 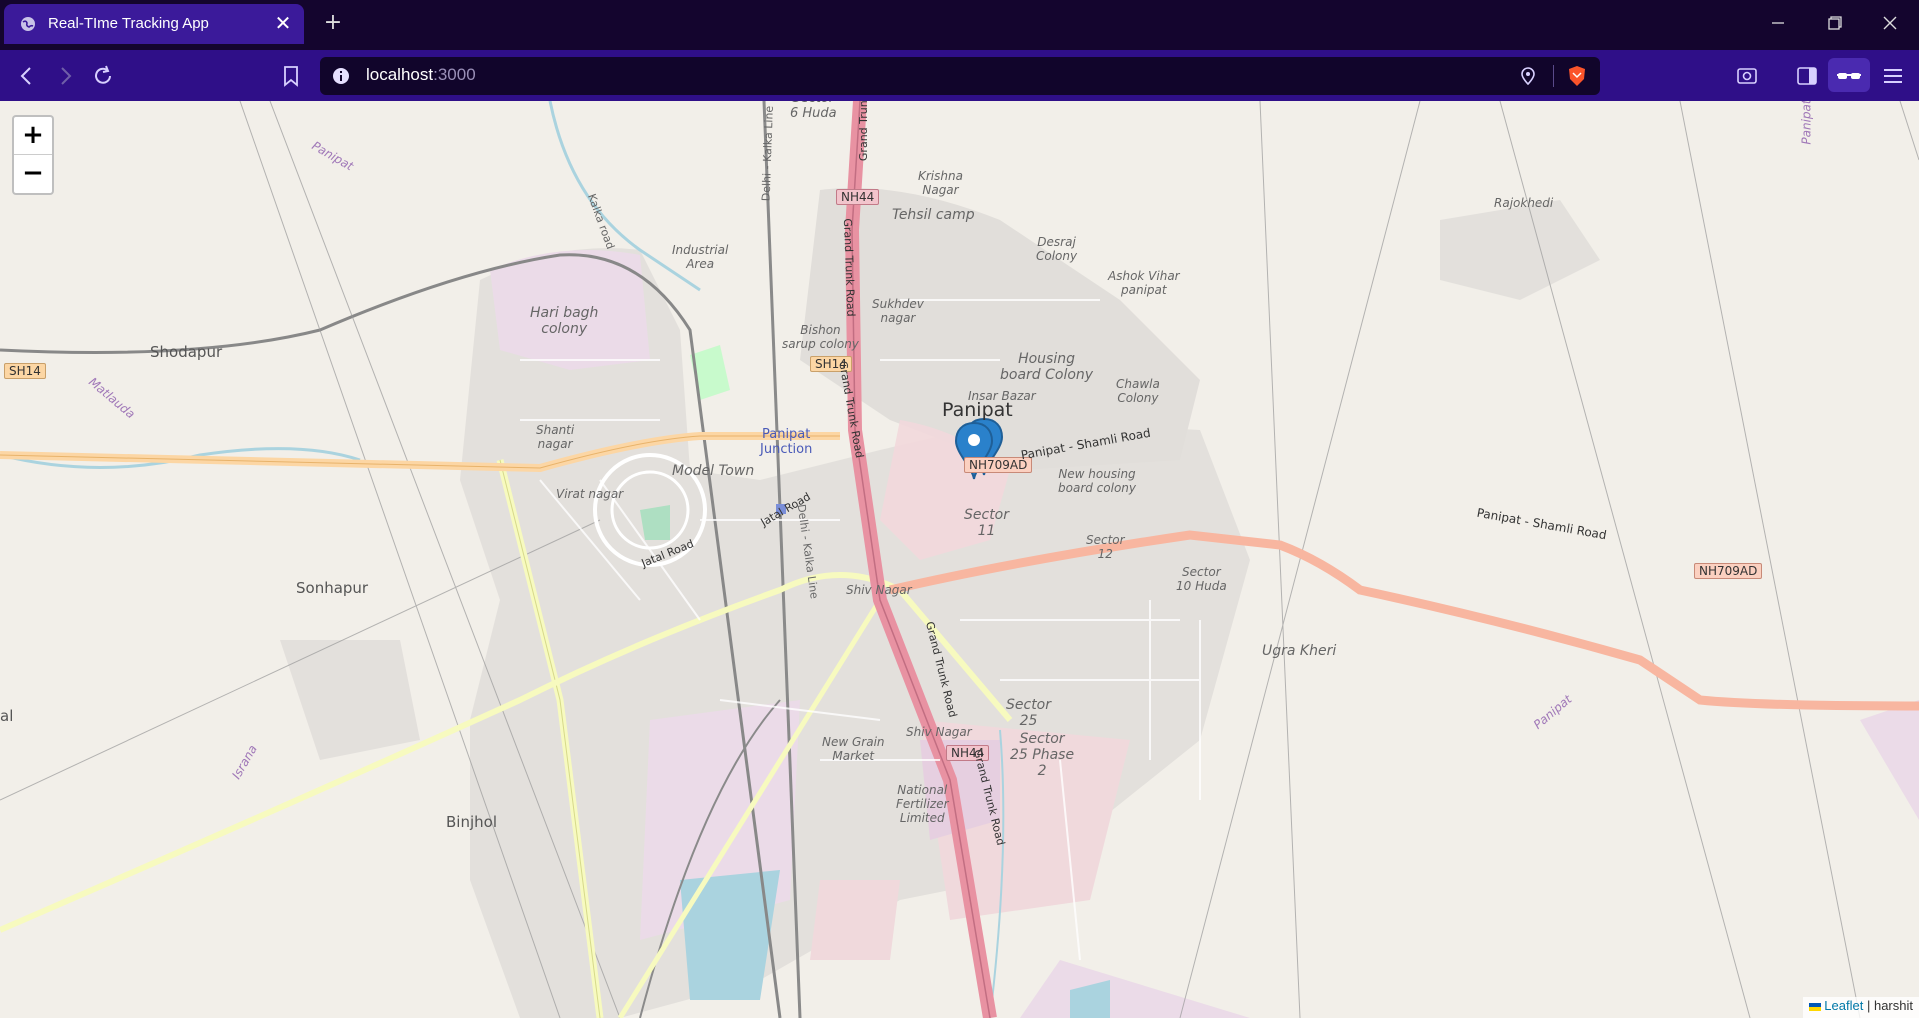 I want to click on place-label: Sector 6 Huda, so click(x=813, y=111).